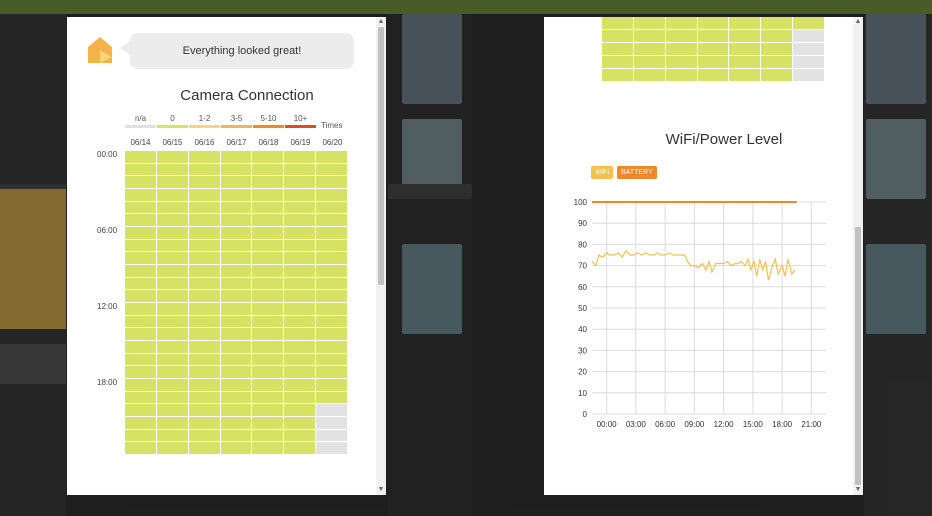  I want to click on scroll-thumb, so click(858, 356).